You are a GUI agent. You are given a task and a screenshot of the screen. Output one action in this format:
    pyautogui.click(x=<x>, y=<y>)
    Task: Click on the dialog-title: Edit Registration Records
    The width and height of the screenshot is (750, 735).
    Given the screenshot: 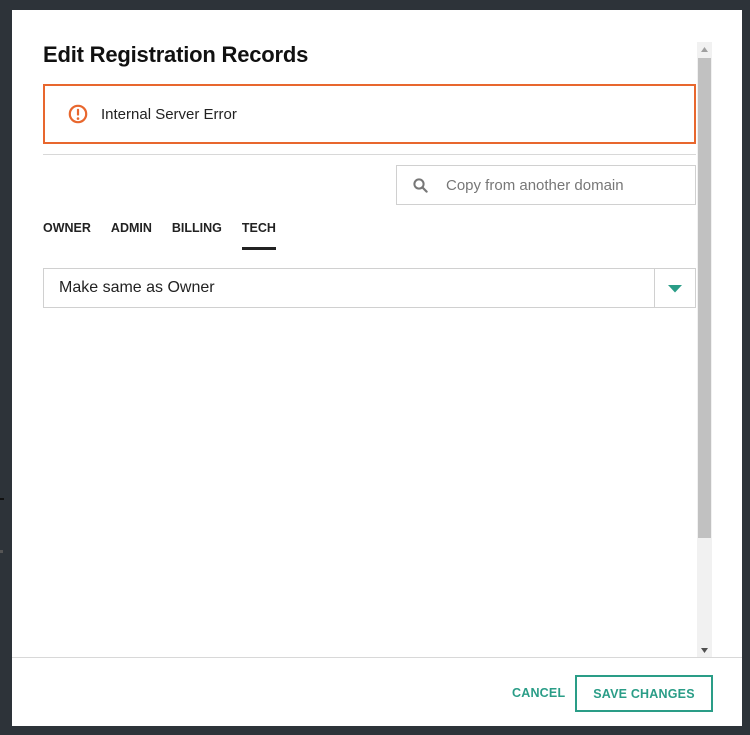 What is the action you would take?
    pyautogui.click(x=176, y=54)
    